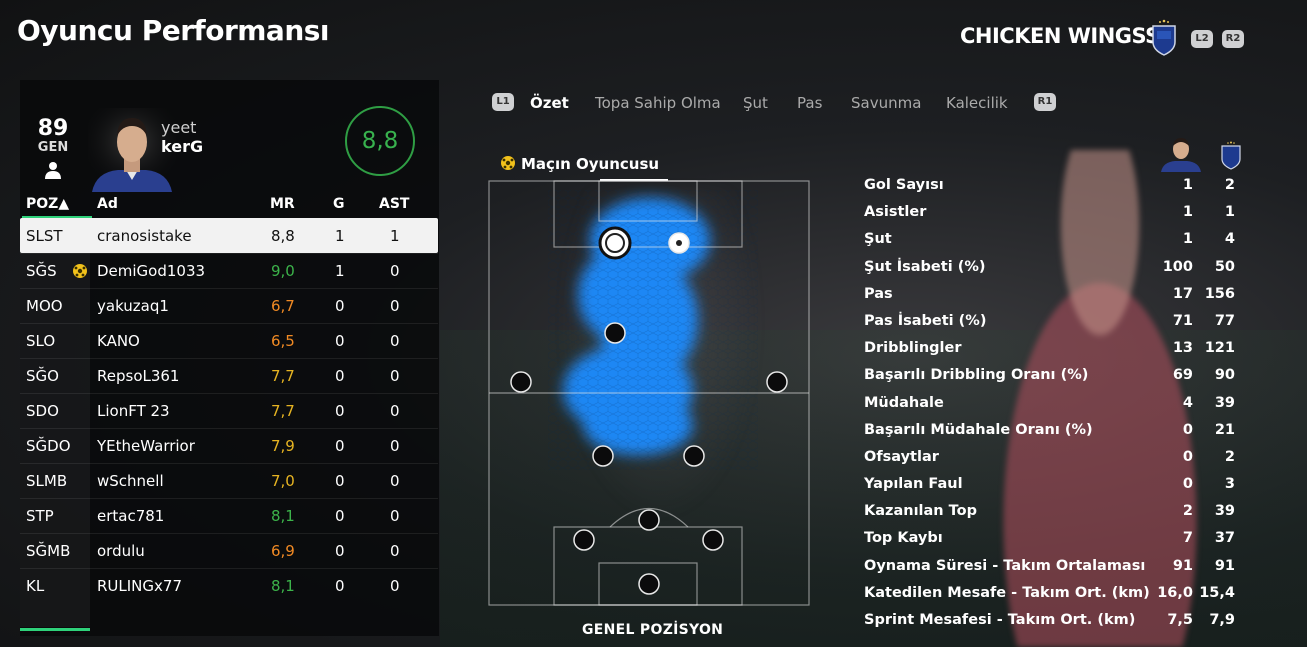  I want to click on row-position: SĞS, so click(41, 271).